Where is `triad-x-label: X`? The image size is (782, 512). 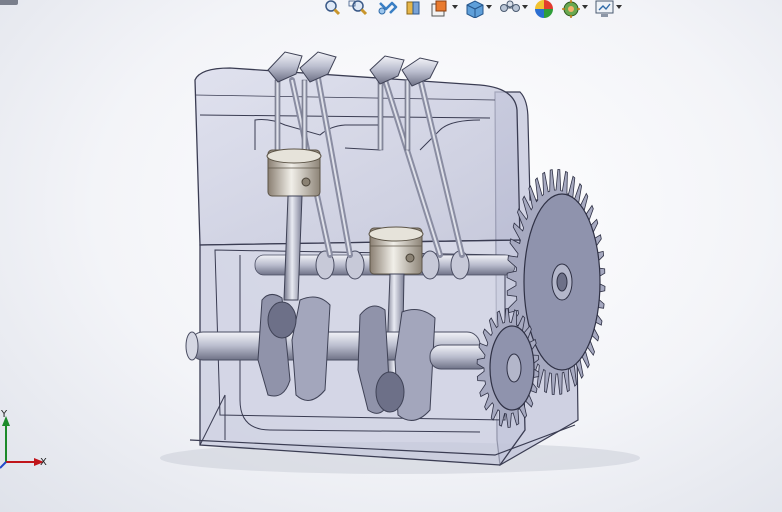
triad-x-label: X is located at coordinates (43, 462).